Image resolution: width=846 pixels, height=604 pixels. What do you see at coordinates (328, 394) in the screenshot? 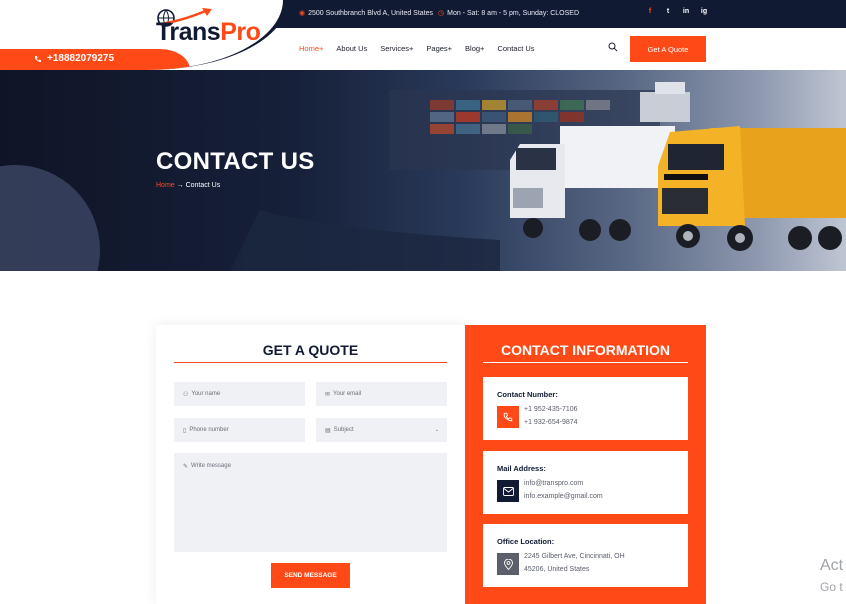
I see `envelope-icon: ✉` at bounding box center [328, 394].